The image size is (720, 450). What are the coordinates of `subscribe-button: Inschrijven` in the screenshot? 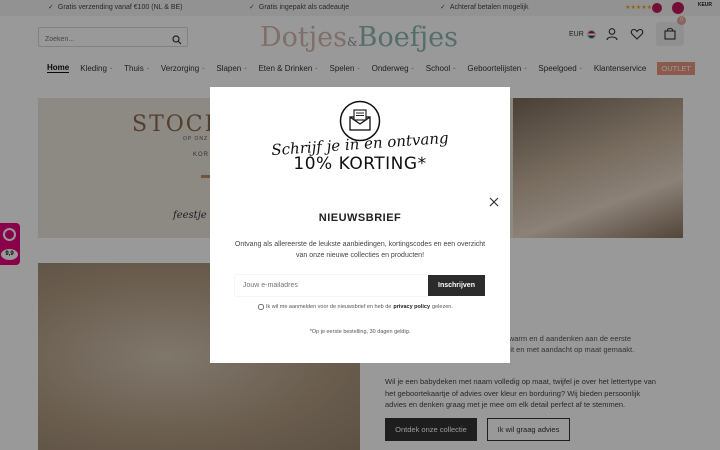 It's located at (456, 285).